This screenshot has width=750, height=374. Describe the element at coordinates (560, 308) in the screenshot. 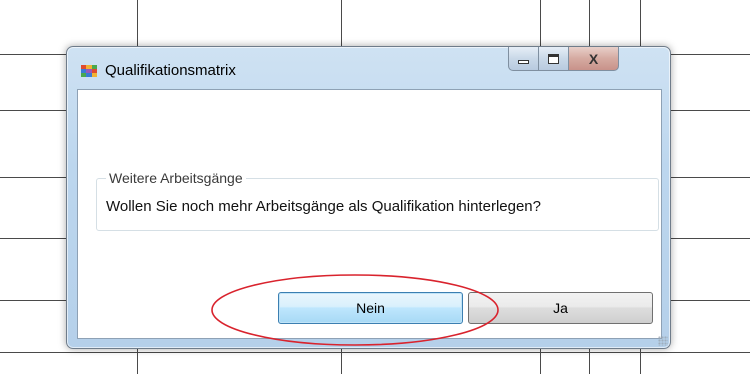

I see `yes-button: Ja` at that location.